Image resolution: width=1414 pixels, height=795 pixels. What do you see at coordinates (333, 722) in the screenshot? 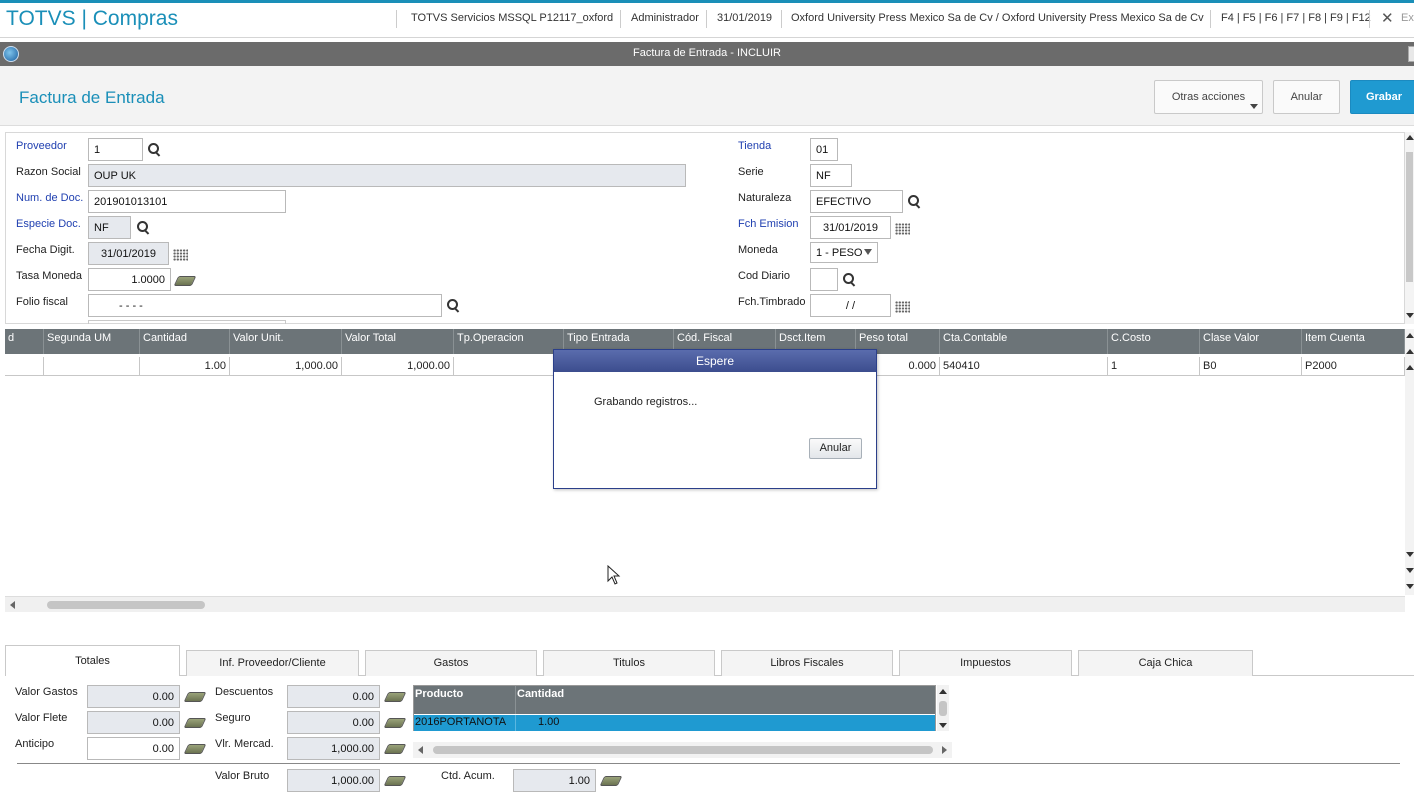
I see `seguro-field: 0.00` at bounding box center [333, 722].